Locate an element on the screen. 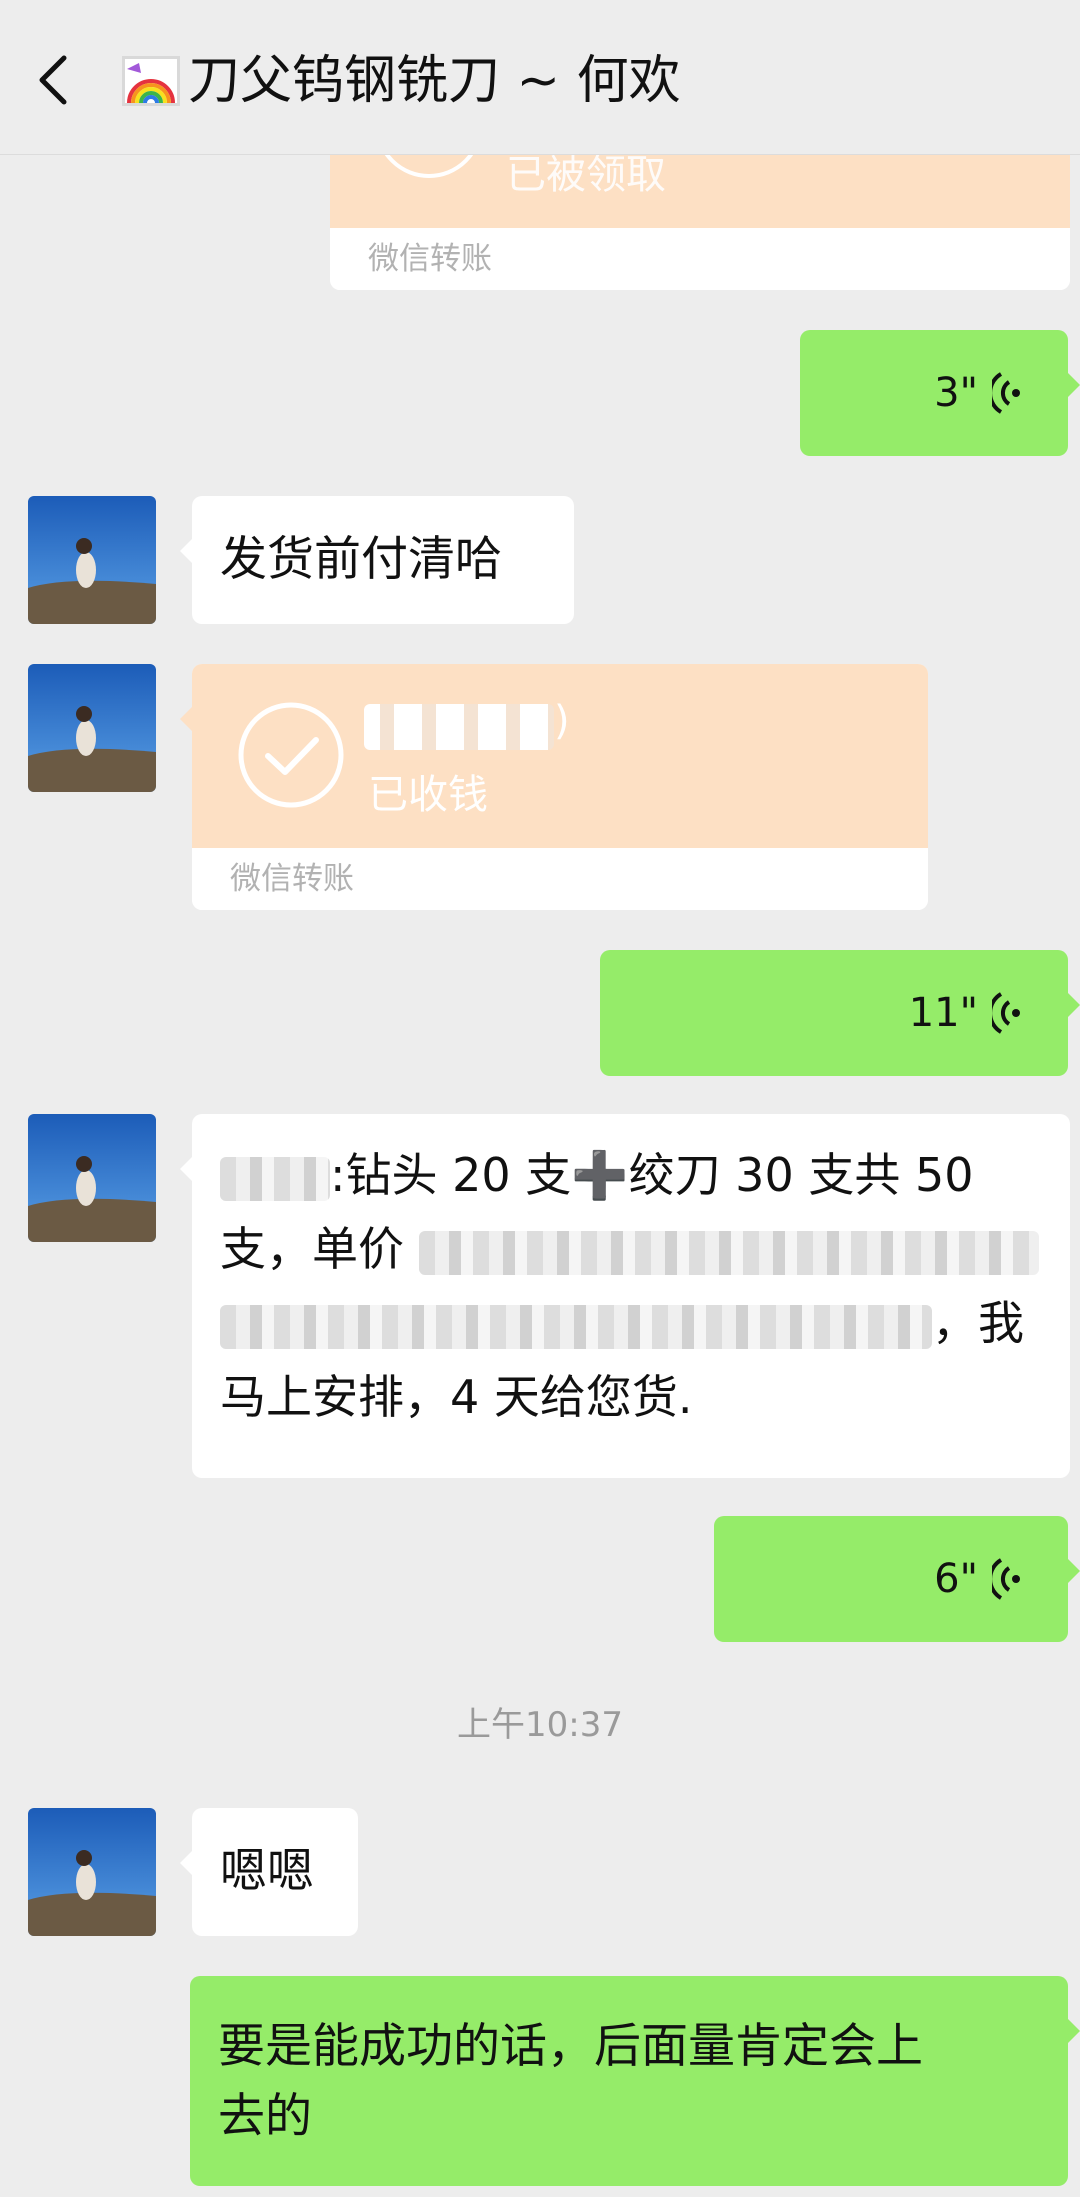 Image resolution: width=1080 pixels, height=2197 pixels. transfer-card-body: ) 已收钱 is located at coordinates (560, 756).